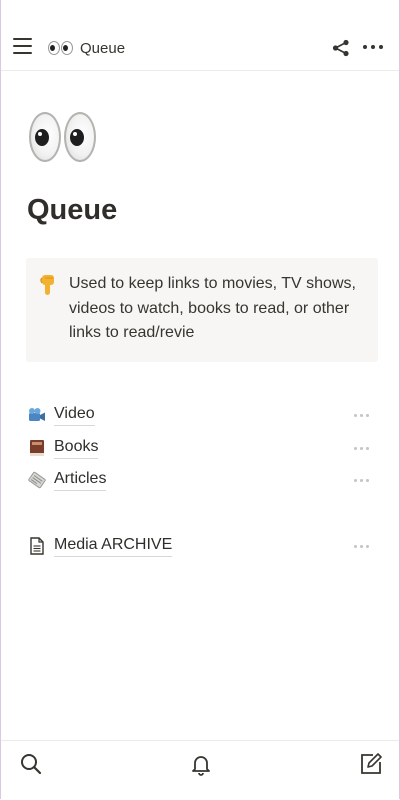  Describe the element at coordinates (74, 415) in the screenshot. I see `page-link-label: Video` at that location.